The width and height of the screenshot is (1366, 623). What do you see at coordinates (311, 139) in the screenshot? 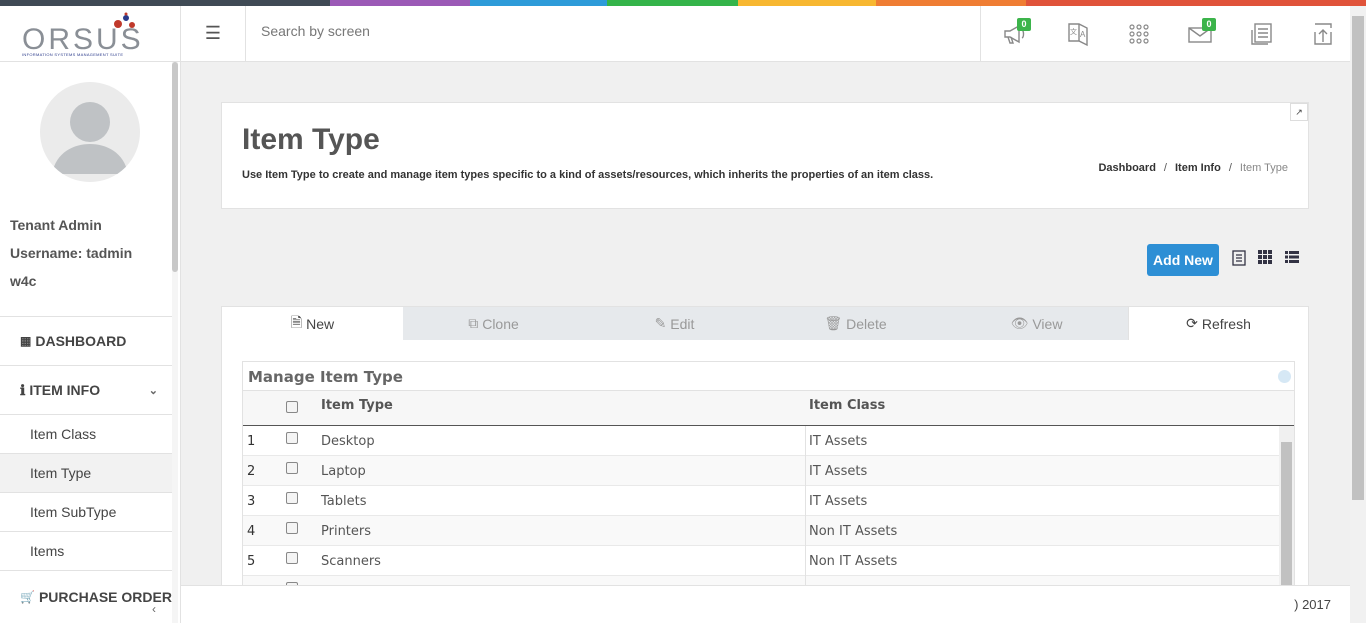
I see `page-title: Item Type` at bounding box center [311, 139].